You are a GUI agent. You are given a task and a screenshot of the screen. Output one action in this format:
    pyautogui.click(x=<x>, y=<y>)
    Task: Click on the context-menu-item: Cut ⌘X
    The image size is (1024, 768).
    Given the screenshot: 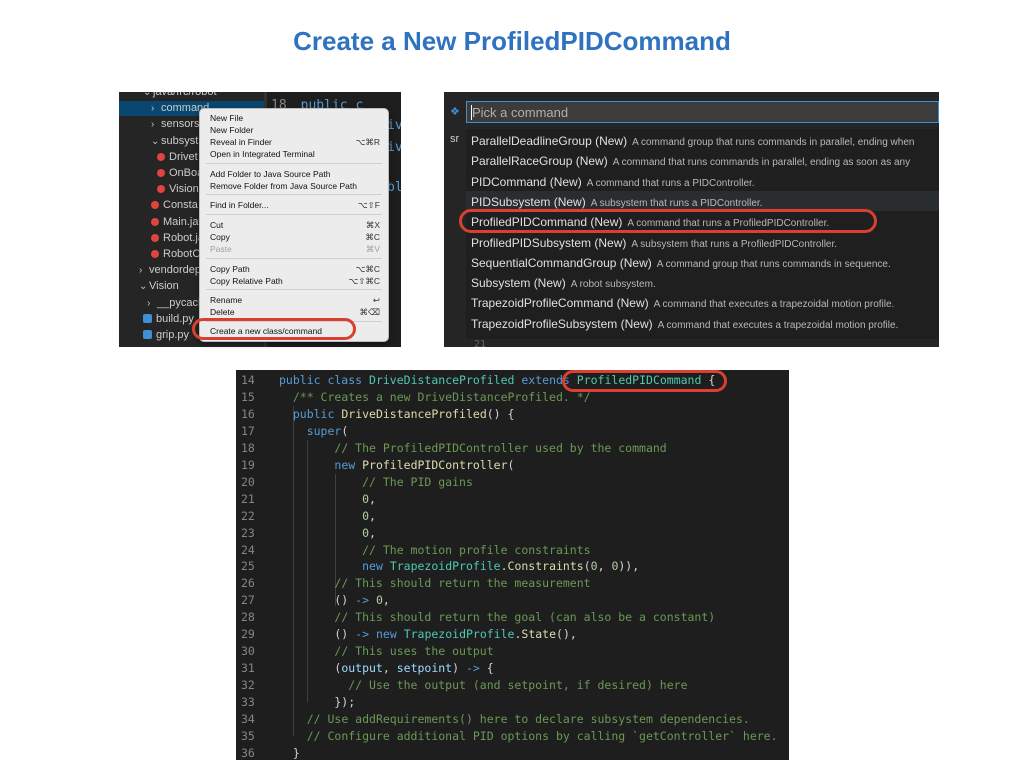 What is the action you would take?
    pyautogui.click(x=295, y=225)
    